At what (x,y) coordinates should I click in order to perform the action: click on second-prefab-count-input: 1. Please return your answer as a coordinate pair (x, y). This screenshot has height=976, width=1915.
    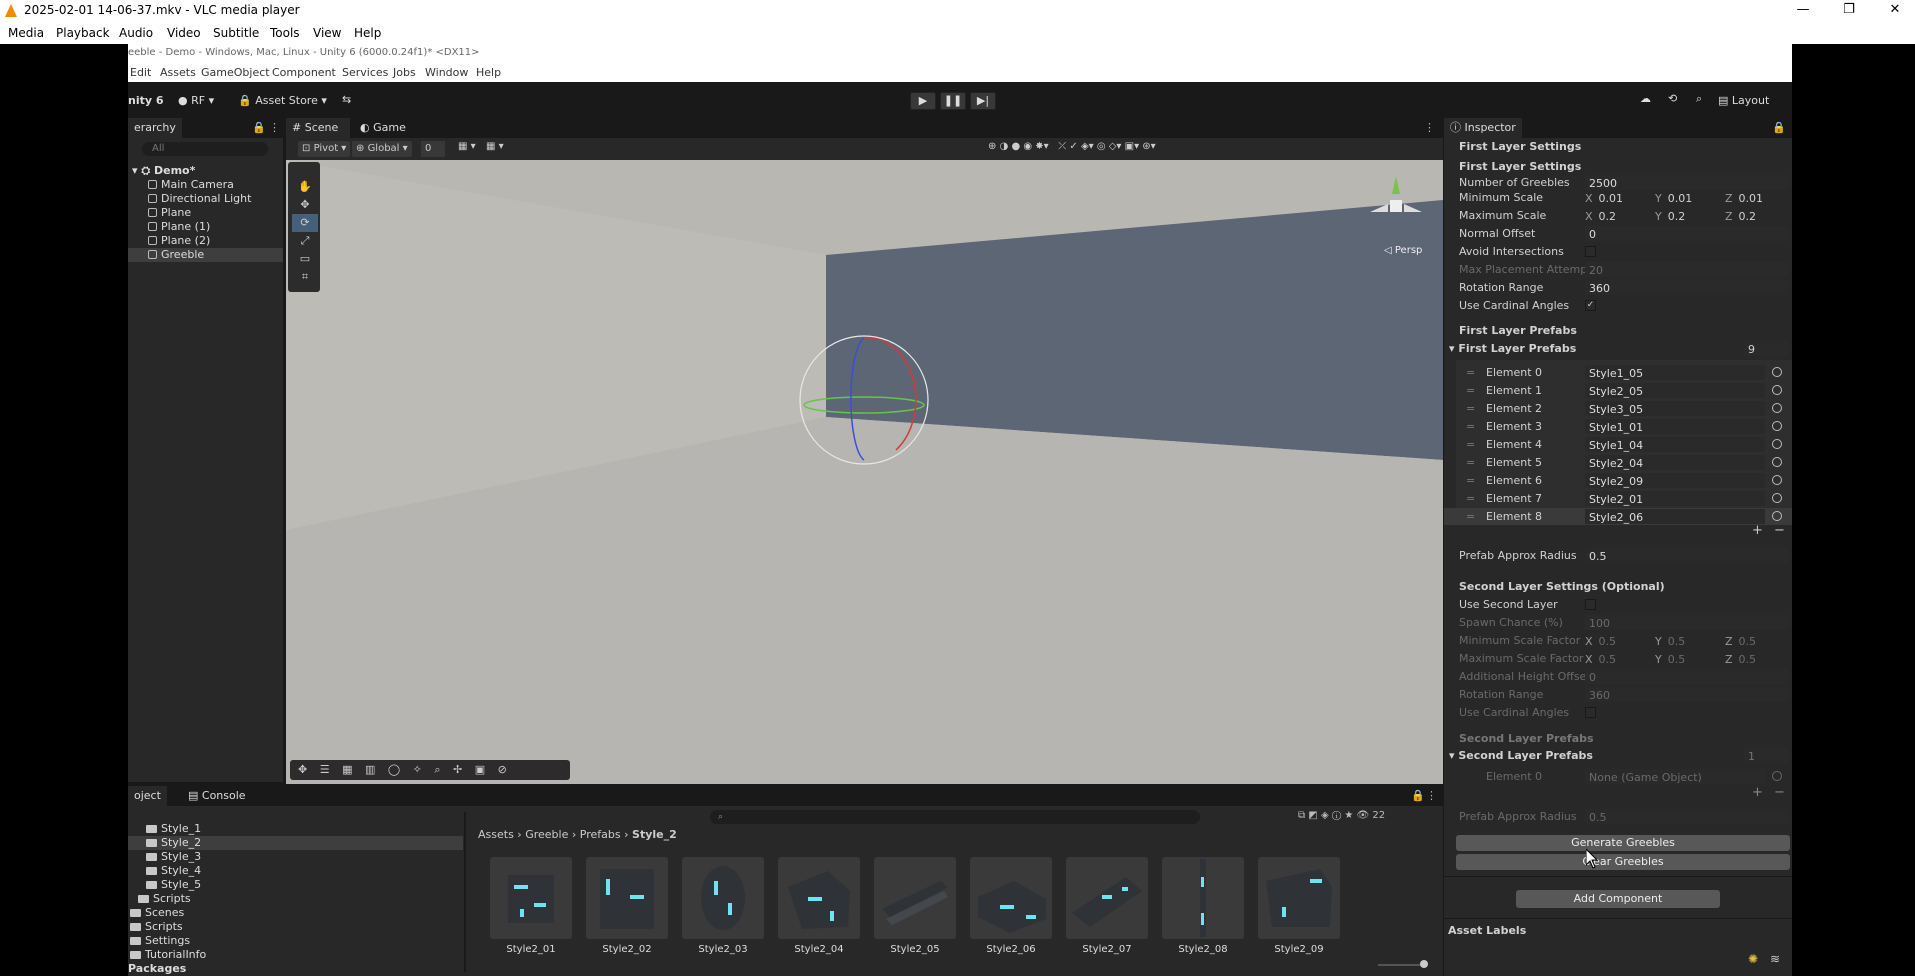
    Looking at the image, I should click on (1766, 755).